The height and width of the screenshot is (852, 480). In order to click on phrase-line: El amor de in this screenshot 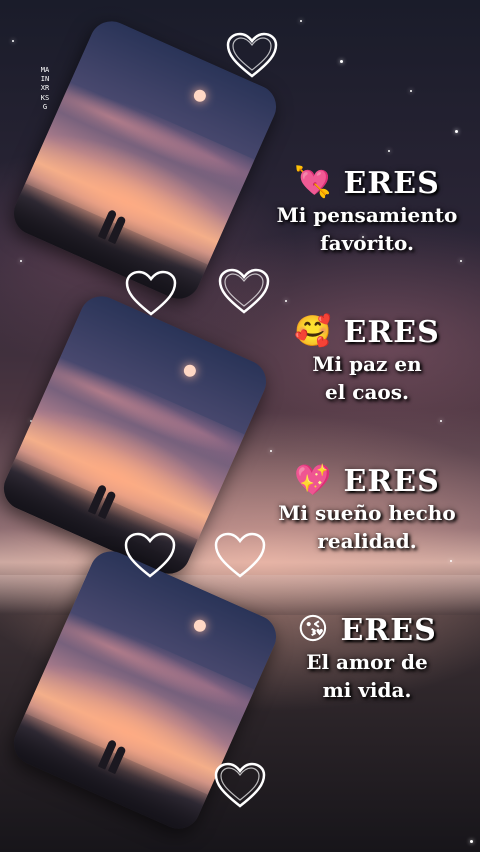, I will do `click(367, 662)`.